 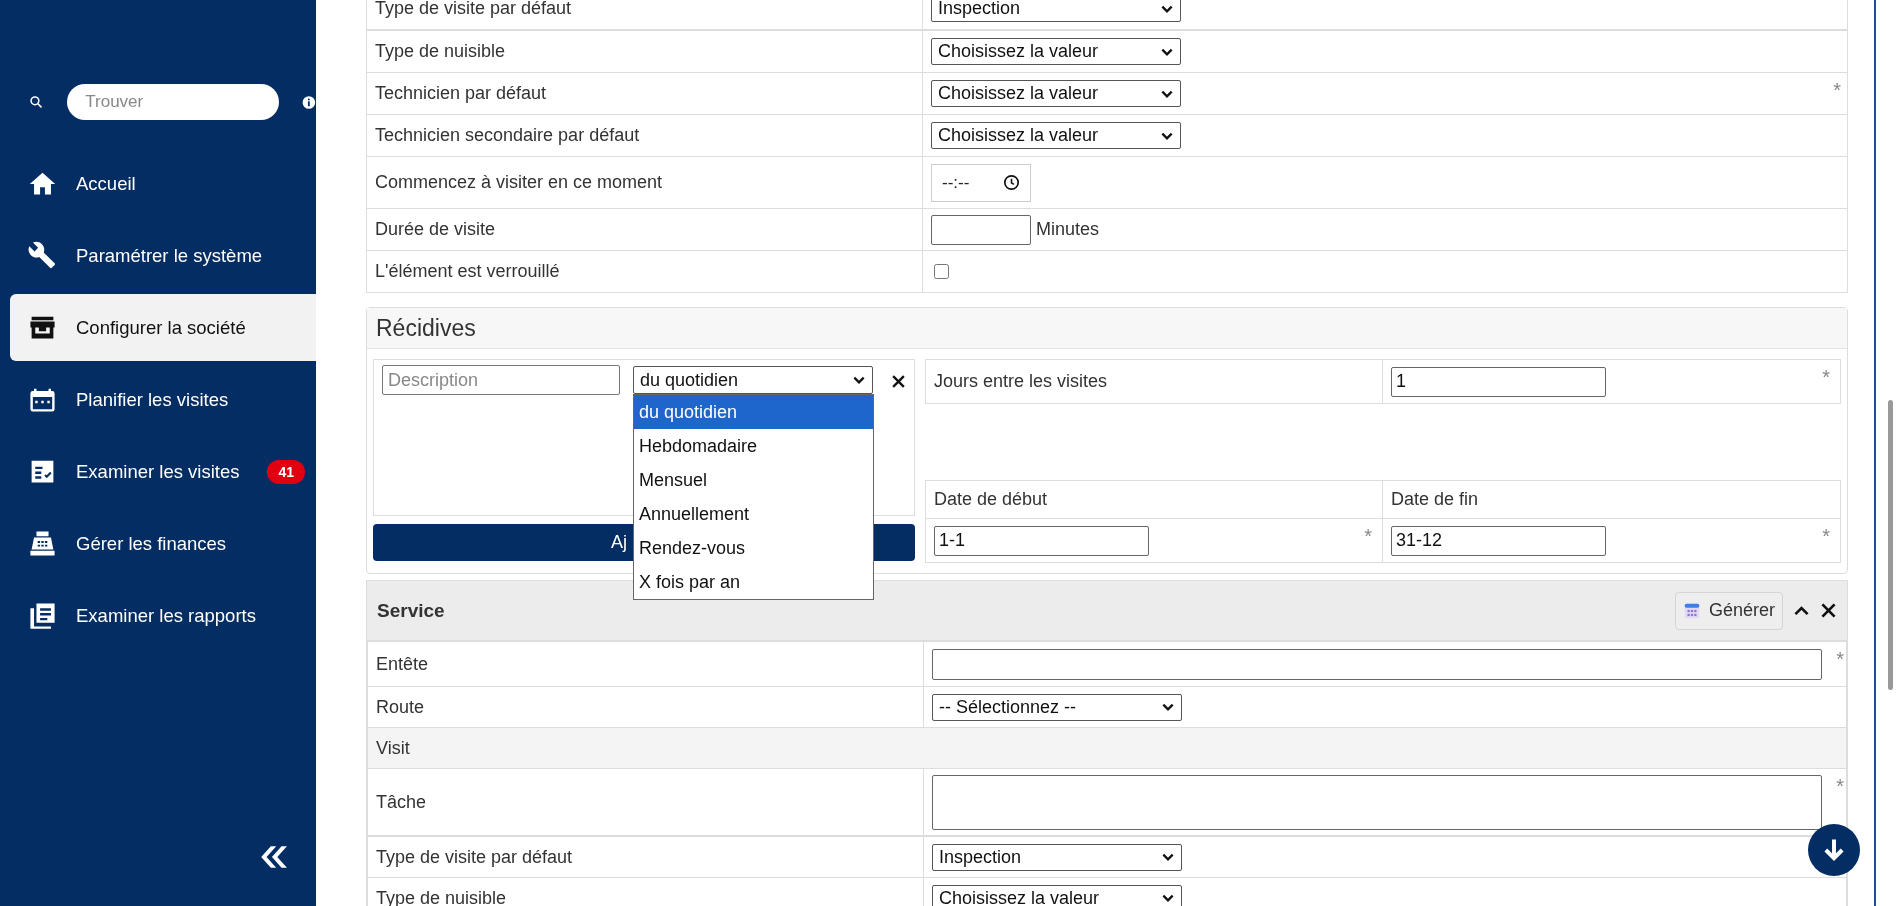 What do you see at coordinates (753, 380) in the screenshot?
I see `frequency-dropdown: du quotidien` at bounding box center [753, 380].